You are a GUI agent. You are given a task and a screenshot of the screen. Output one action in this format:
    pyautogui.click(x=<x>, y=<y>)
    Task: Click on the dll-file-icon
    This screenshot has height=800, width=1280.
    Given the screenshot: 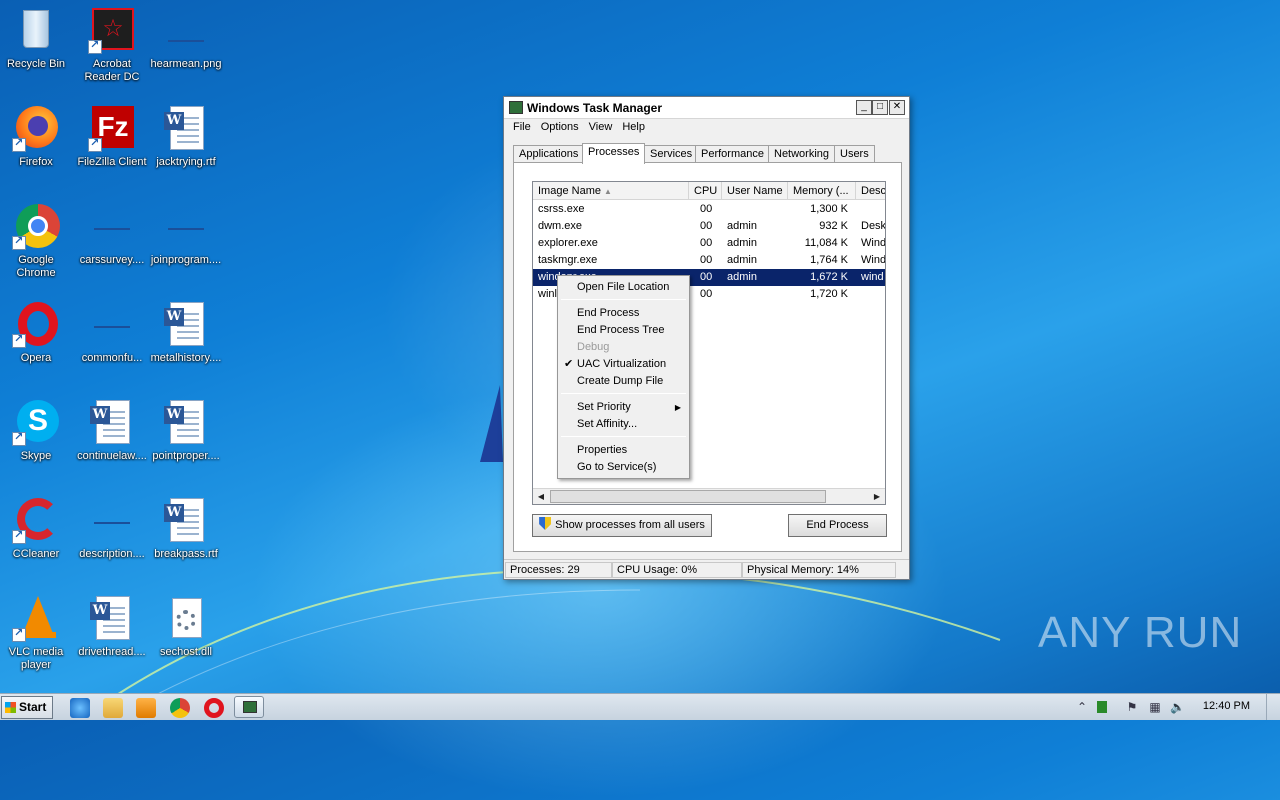 What is the action you would take?
    pyautogui.click(x=186, y=618)
    